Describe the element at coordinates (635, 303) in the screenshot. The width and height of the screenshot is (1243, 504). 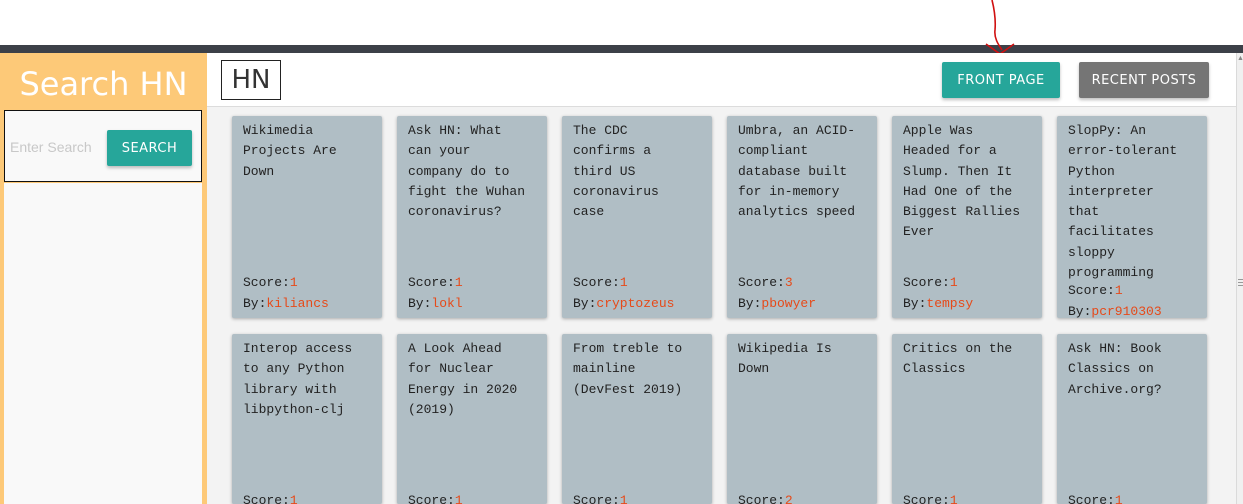
I see `story-author: cryptozeus` at that location.